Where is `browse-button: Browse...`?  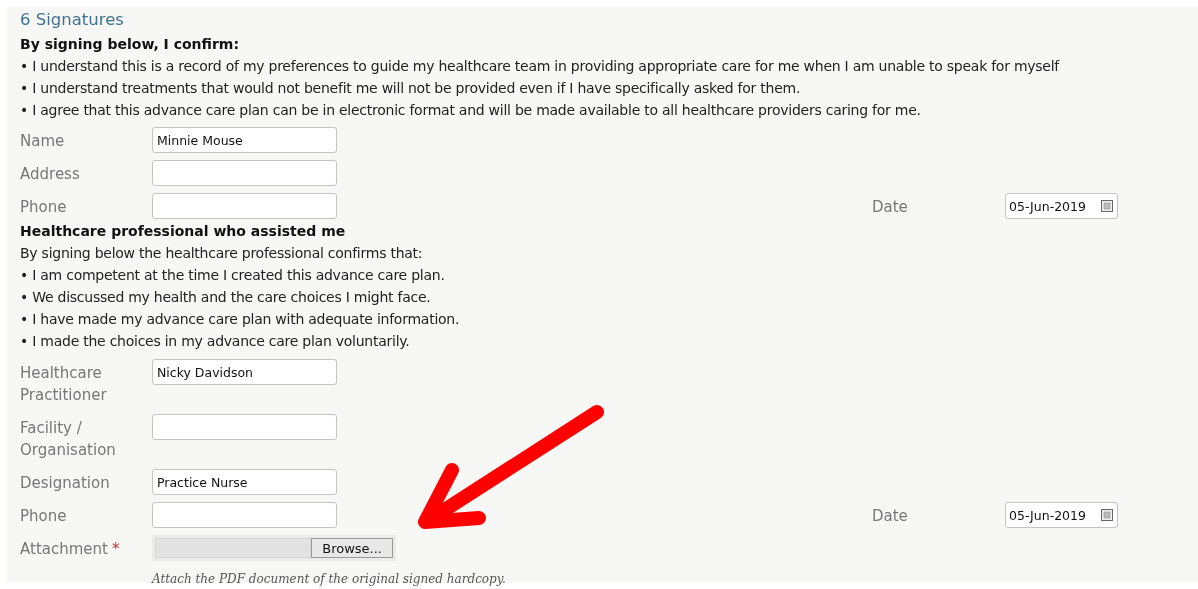 browse-button: Browse... is located at coordinates (352, 548).